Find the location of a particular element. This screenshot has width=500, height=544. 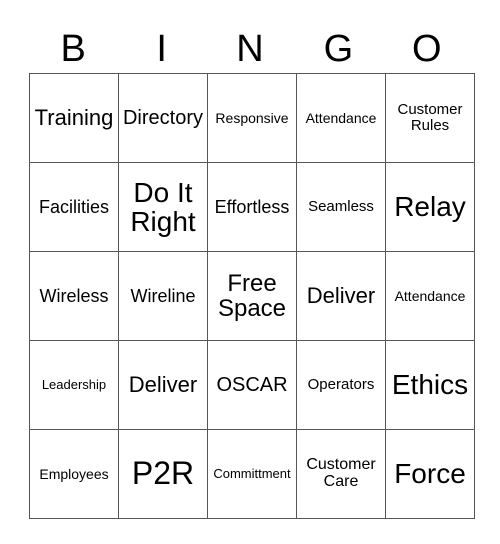

bingo-cell: Effortless is located at coordinates (252, 207).